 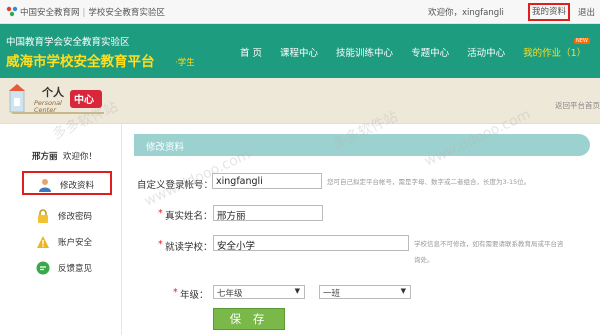 What do you see at coordinates (489, 244) in the screenshot?
I see `school-hint-line1: 学校信息不可修改，如有需要请联系教育局或平台咨` at bounding box center [489, 244].